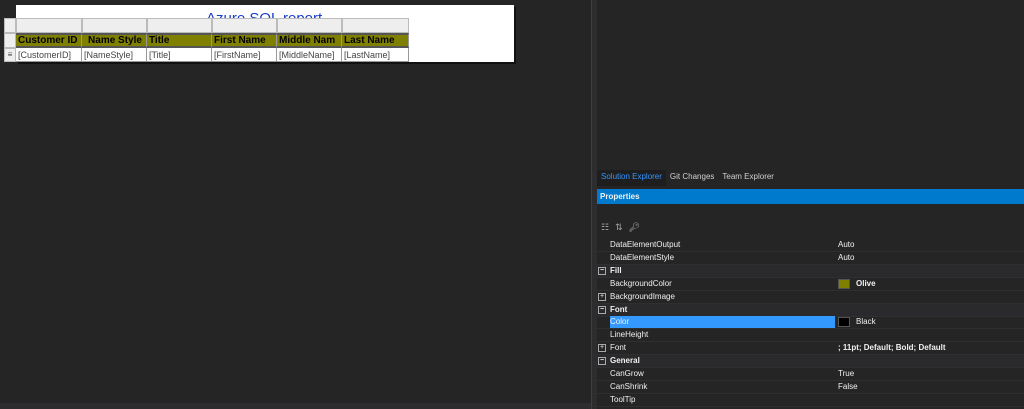  Describe the element at coordinates (810, 258) in the screenshot. I see `property-row: DataElementStyle Auto` at that location.